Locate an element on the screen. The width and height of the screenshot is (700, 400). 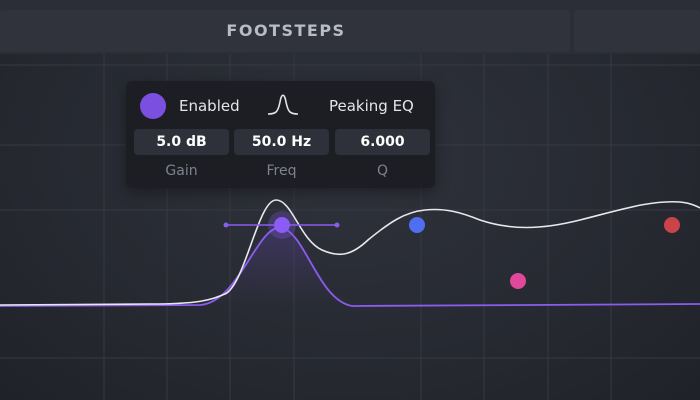
q-value-field: 6.000 is located at coordinates (382, 142).